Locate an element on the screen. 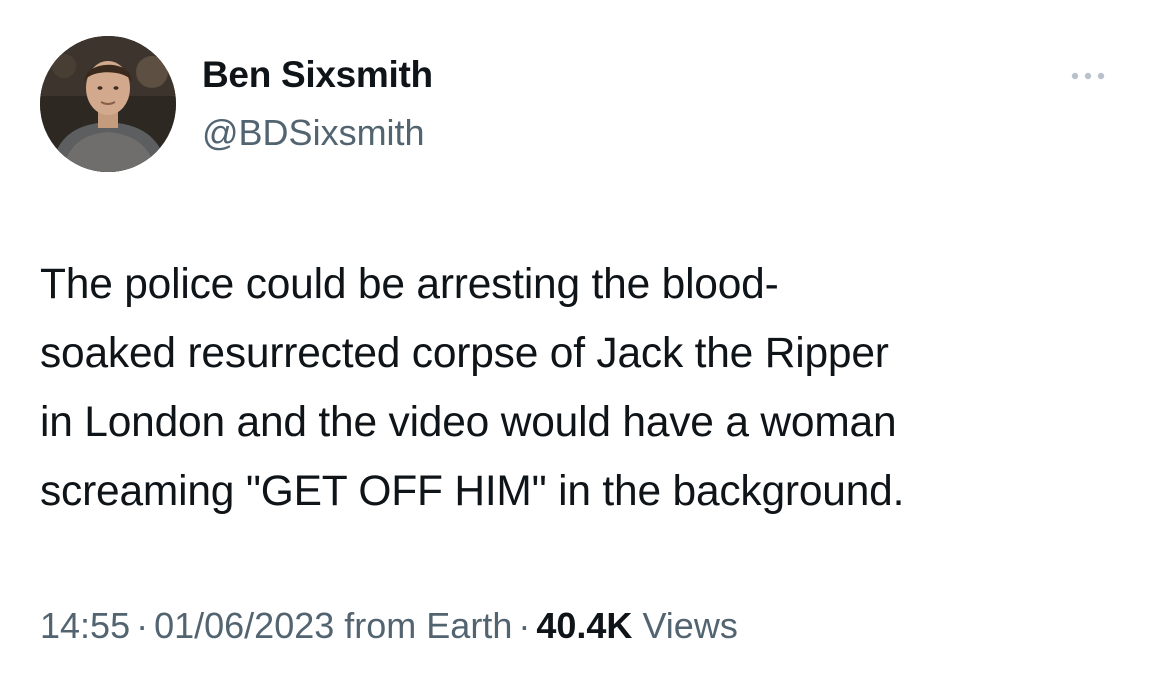 This screenshot has width=1151, height=680. author-avatar is located at coordinates (108, 104).